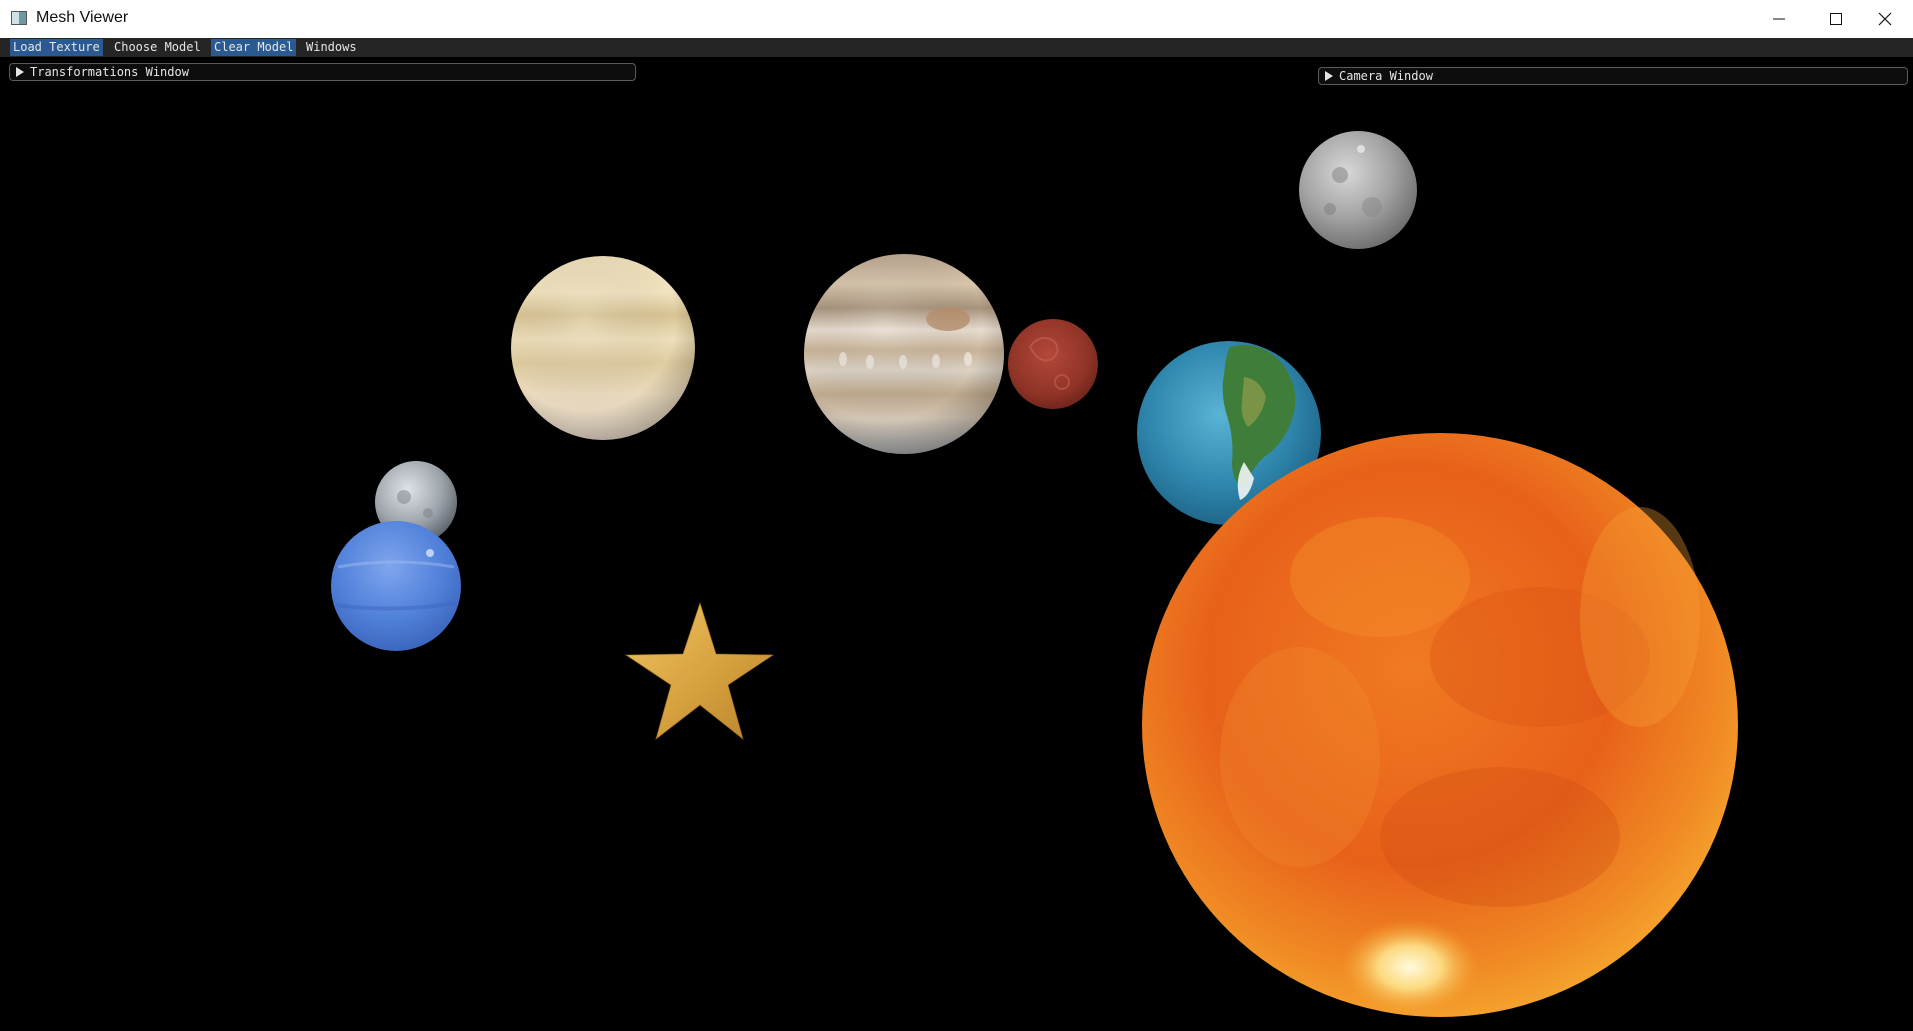 The image size is (1913, 1031). What do you see at coordinates (699, 671) in the screenshot?
I see `star-model` at bounding box center [699, 671].